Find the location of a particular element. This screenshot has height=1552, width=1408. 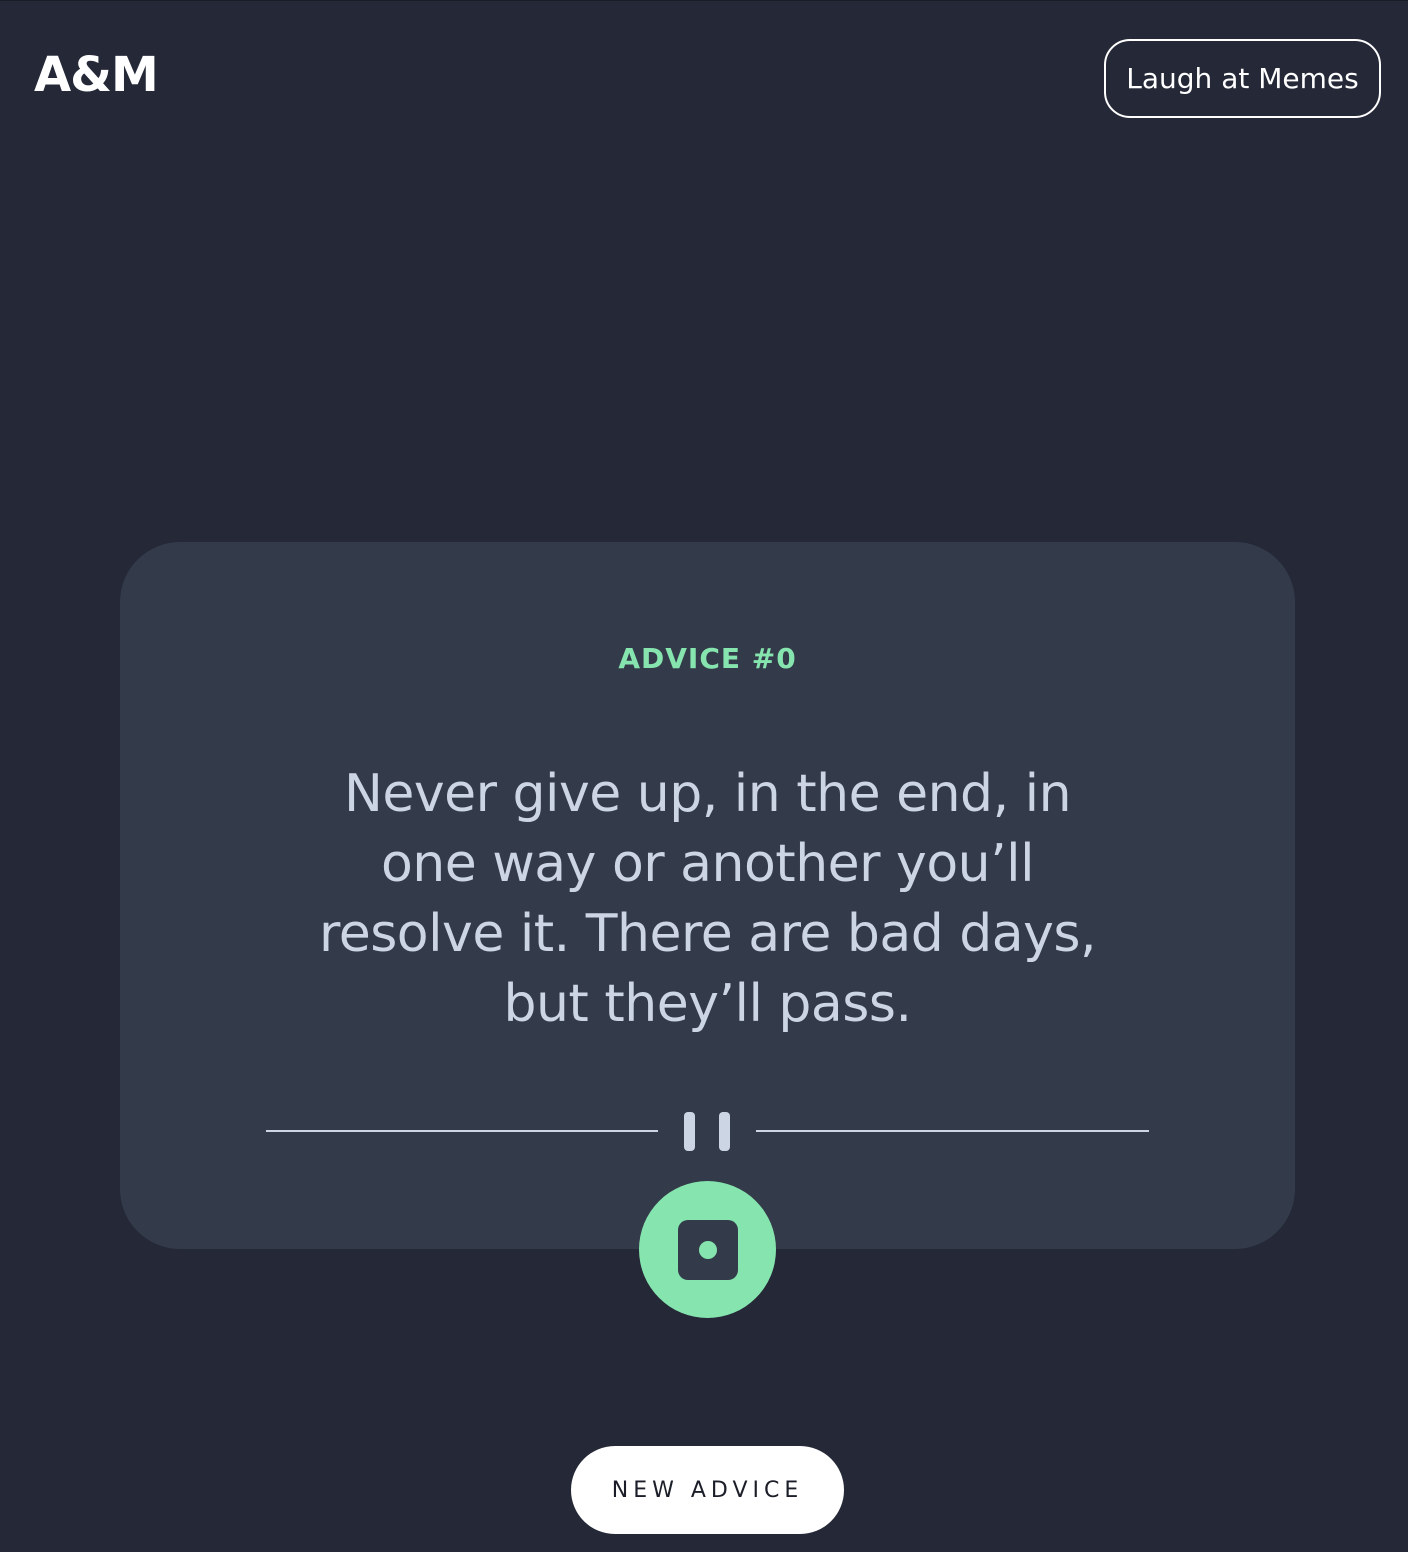

dice-icon is located at coordinates (707, 1249).